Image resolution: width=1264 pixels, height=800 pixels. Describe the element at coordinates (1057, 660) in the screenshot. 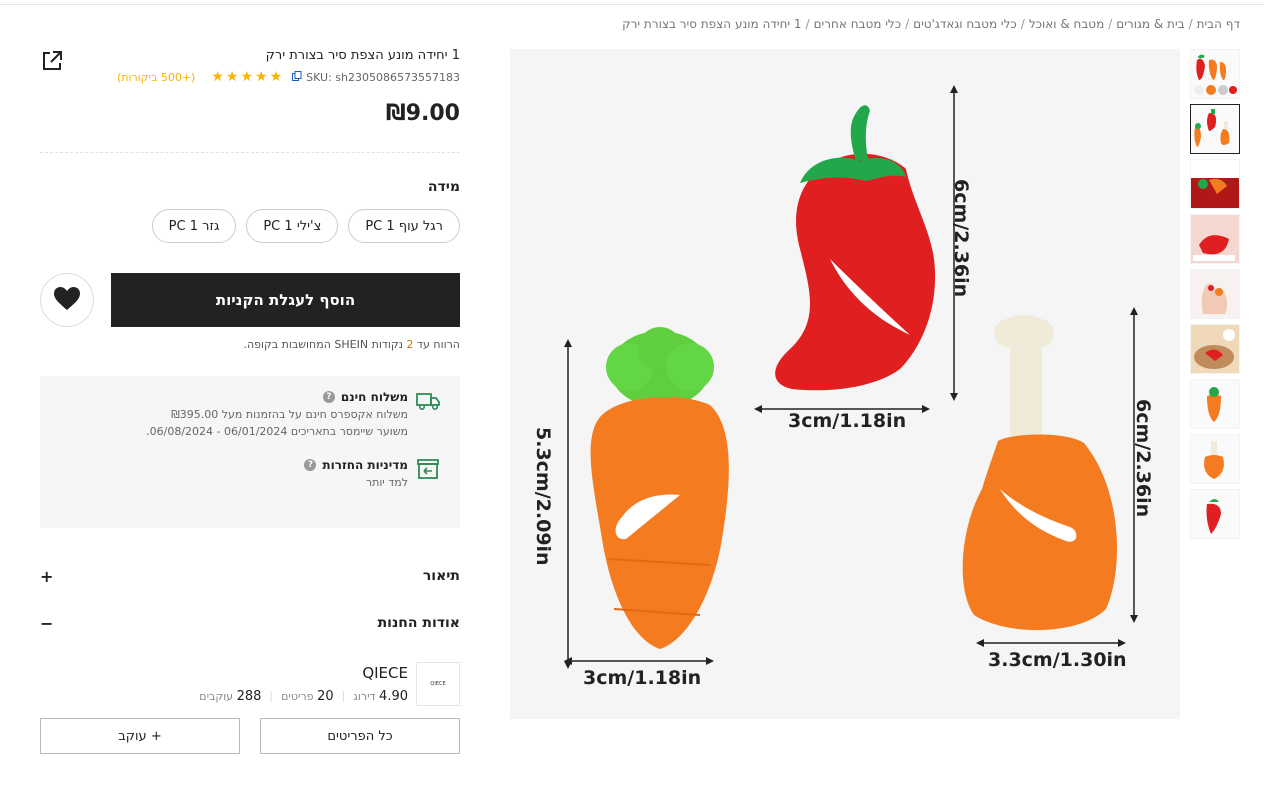

I see `drumstick-width-label: 3.3cm/1.30in` at that location.